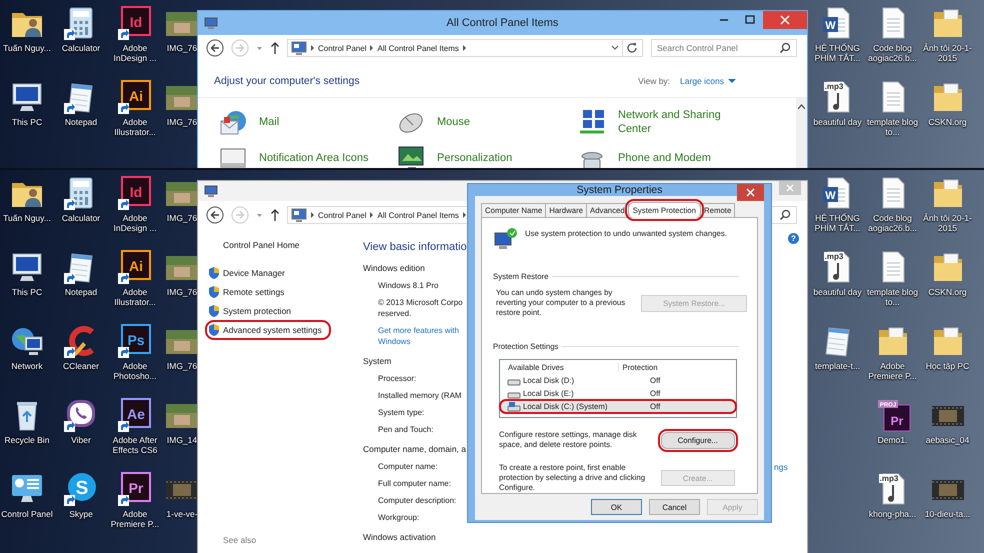  I want to click on info-text: reserved., so click(395, 313).